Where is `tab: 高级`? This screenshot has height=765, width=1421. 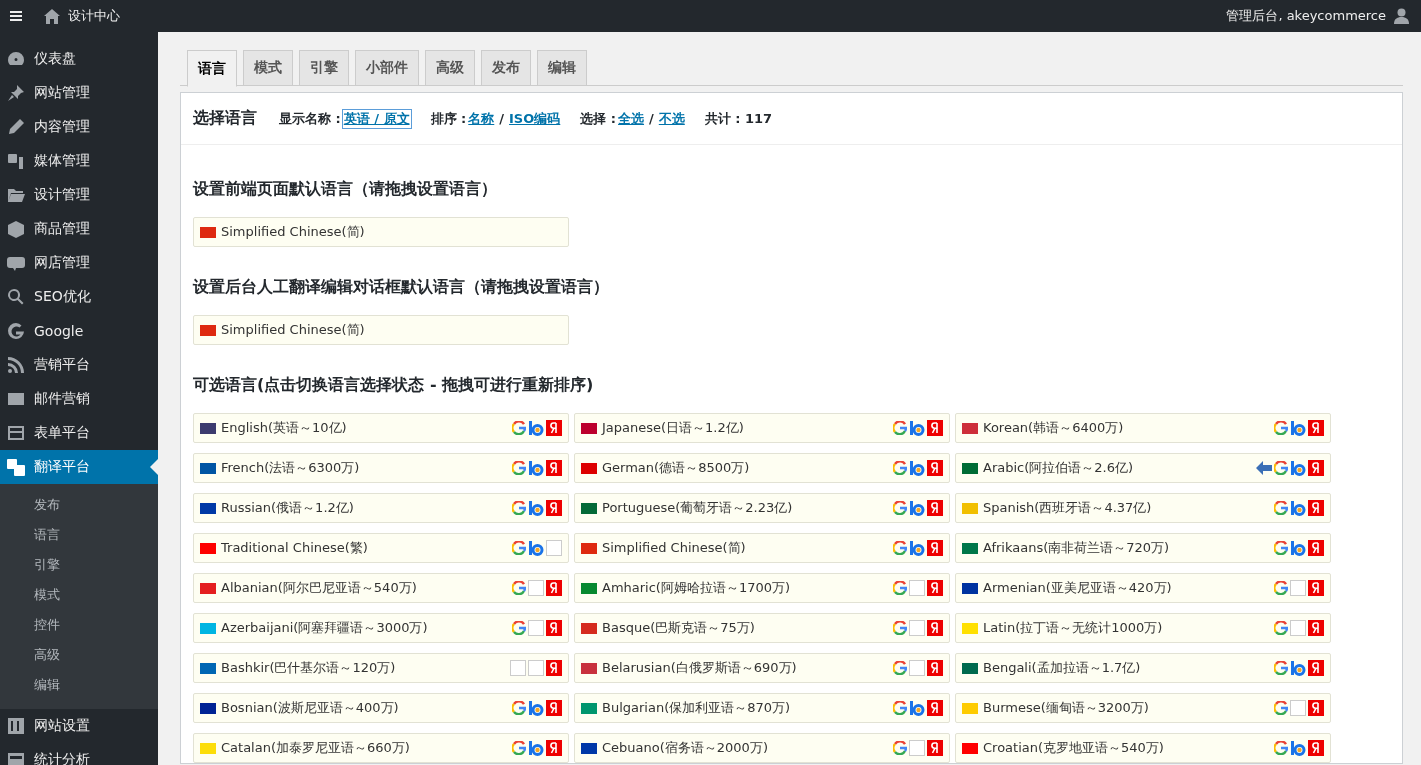 tab: 高级 is located at coordinates (450, 68).